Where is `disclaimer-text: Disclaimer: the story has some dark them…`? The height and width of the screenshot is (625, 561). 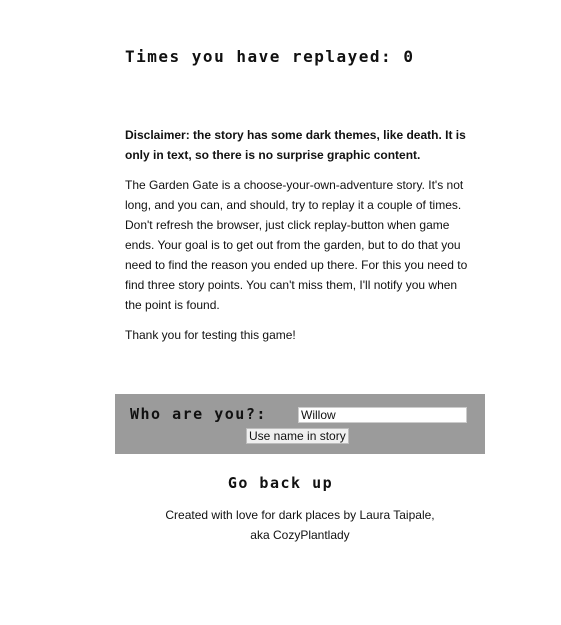
disclaimer-text: Disclaimer: the story has some dark them… is located at coordinates (295, 145).